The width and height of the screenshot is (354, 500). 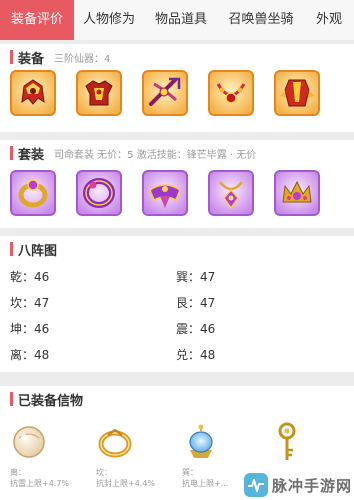 What do you see at coordinates (155, 155) in the screenshot?
I see `set-subtitle: 司命套装 无价：5 激活技能：锋芒毕露 · 无价` at bounding box center [155, 155].